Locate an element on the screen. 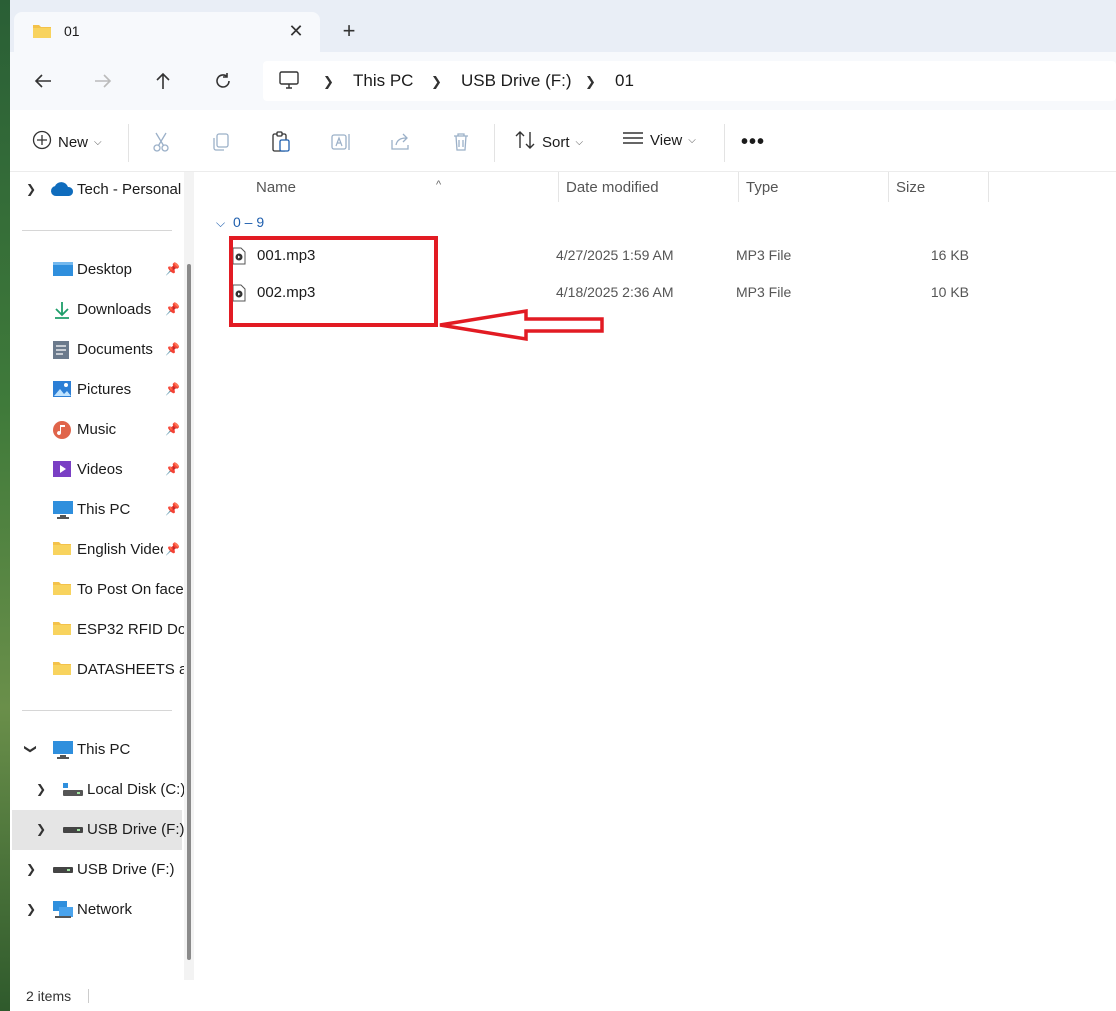 This screenshot has width=1116, height=1011. sidebar-item-network: ❯ Network is located at coordinates (102, 910).